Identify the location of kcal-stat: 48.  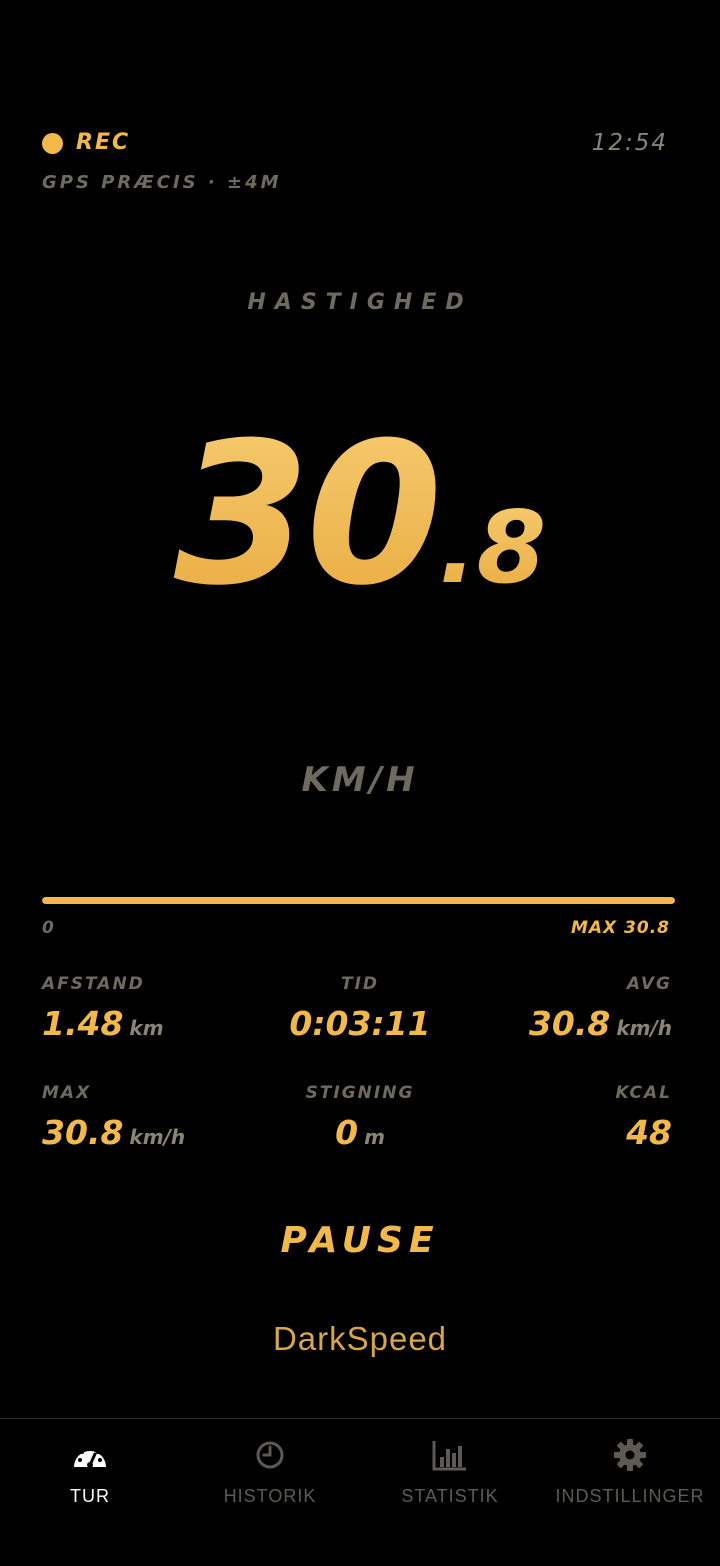
(649, 1132).